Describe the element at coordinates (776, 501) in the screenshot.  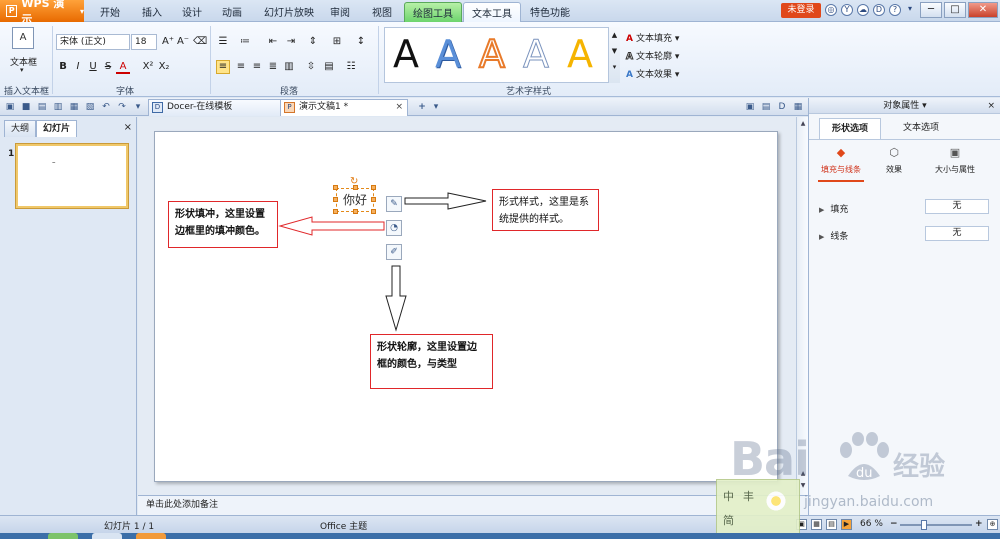
I see `daisy-icon` at that location.